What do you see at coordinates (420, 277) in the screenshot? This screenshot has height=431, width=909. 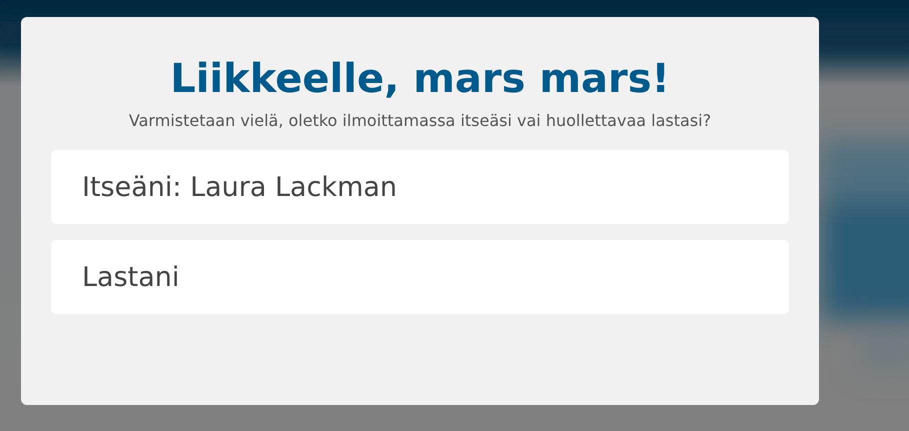 I see `option-button: Lastani` at bounding box center [420, 277].